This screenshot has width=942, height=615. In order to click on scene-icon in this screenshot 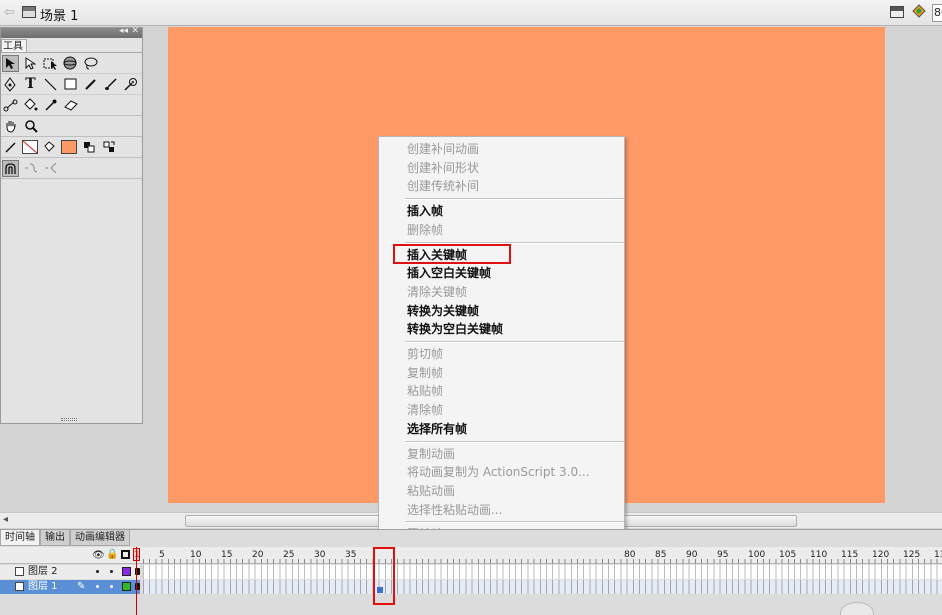, I will do `click(29, 12)`.